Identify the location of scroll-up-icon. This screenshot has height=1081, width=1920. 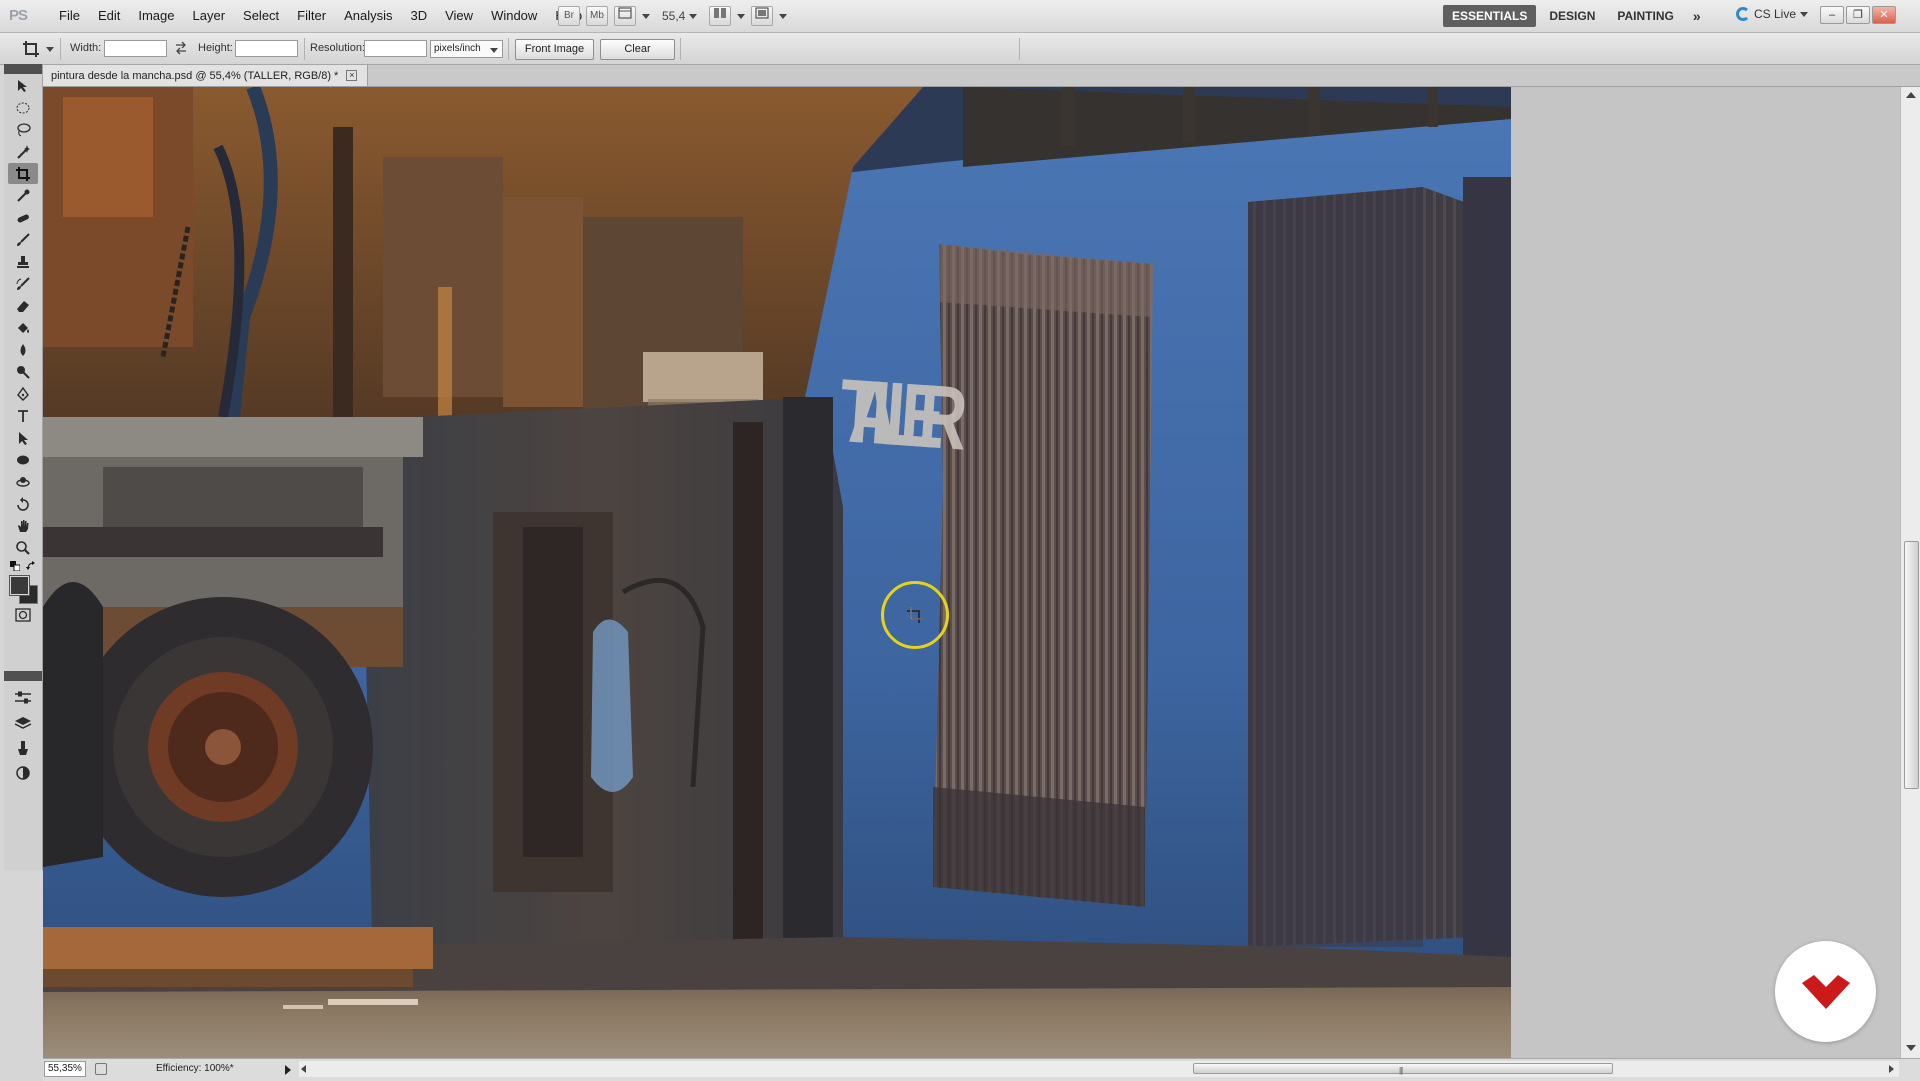
(1911, 95).